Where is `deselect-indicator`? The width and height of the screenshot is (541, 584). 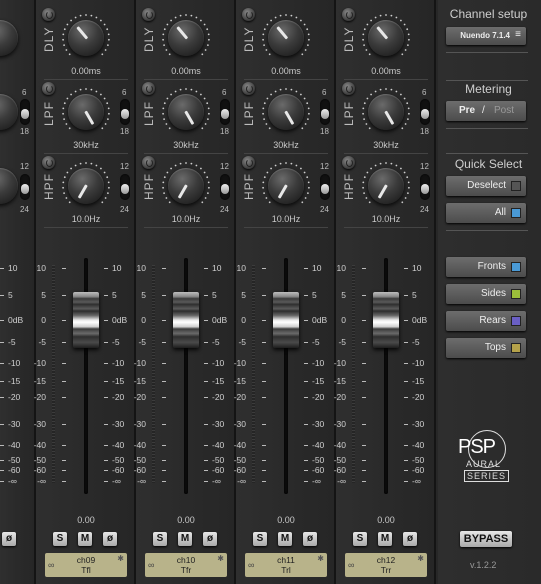 deselect-indicator is located at coordinates (516, 186).